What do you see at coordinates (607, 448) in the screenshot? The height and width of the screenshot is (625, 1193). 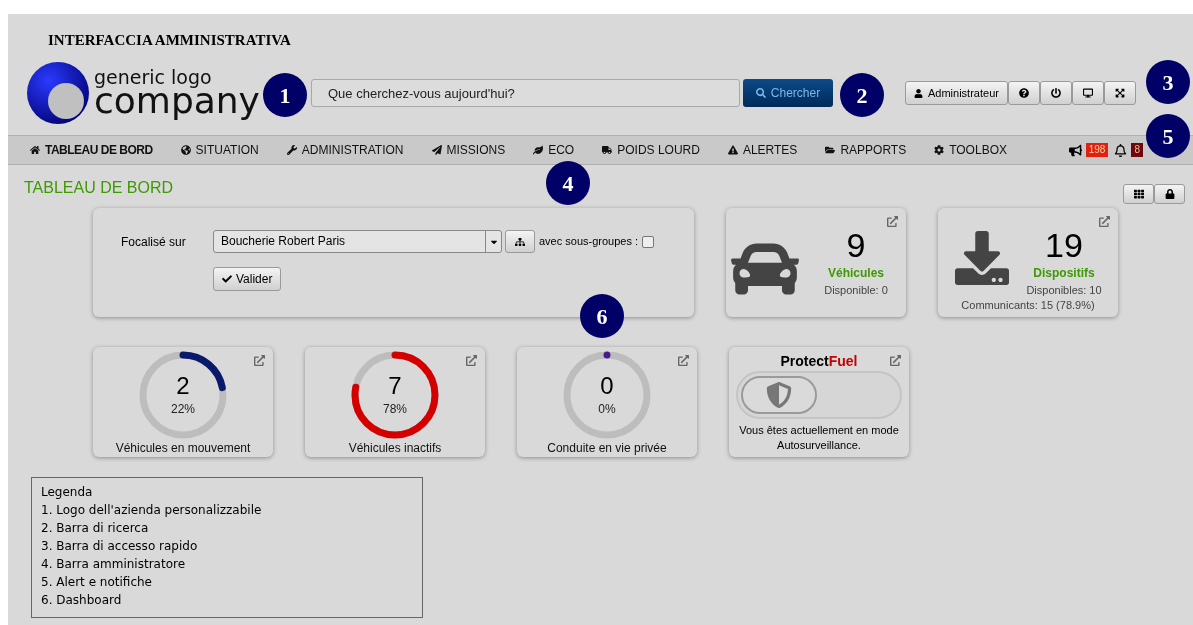 I see `gauge-label: Conduite en vie privée` at bounding box center [607, 448].